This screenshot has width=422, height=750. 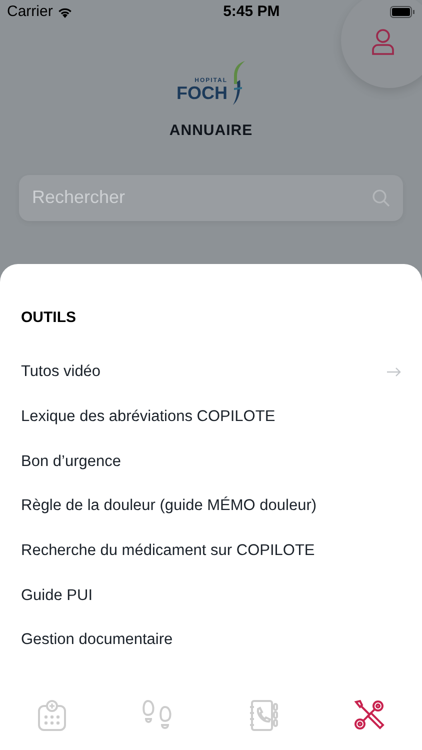 I want to click on menu-item: Bon d’urgence, so click(x=211, y=461).